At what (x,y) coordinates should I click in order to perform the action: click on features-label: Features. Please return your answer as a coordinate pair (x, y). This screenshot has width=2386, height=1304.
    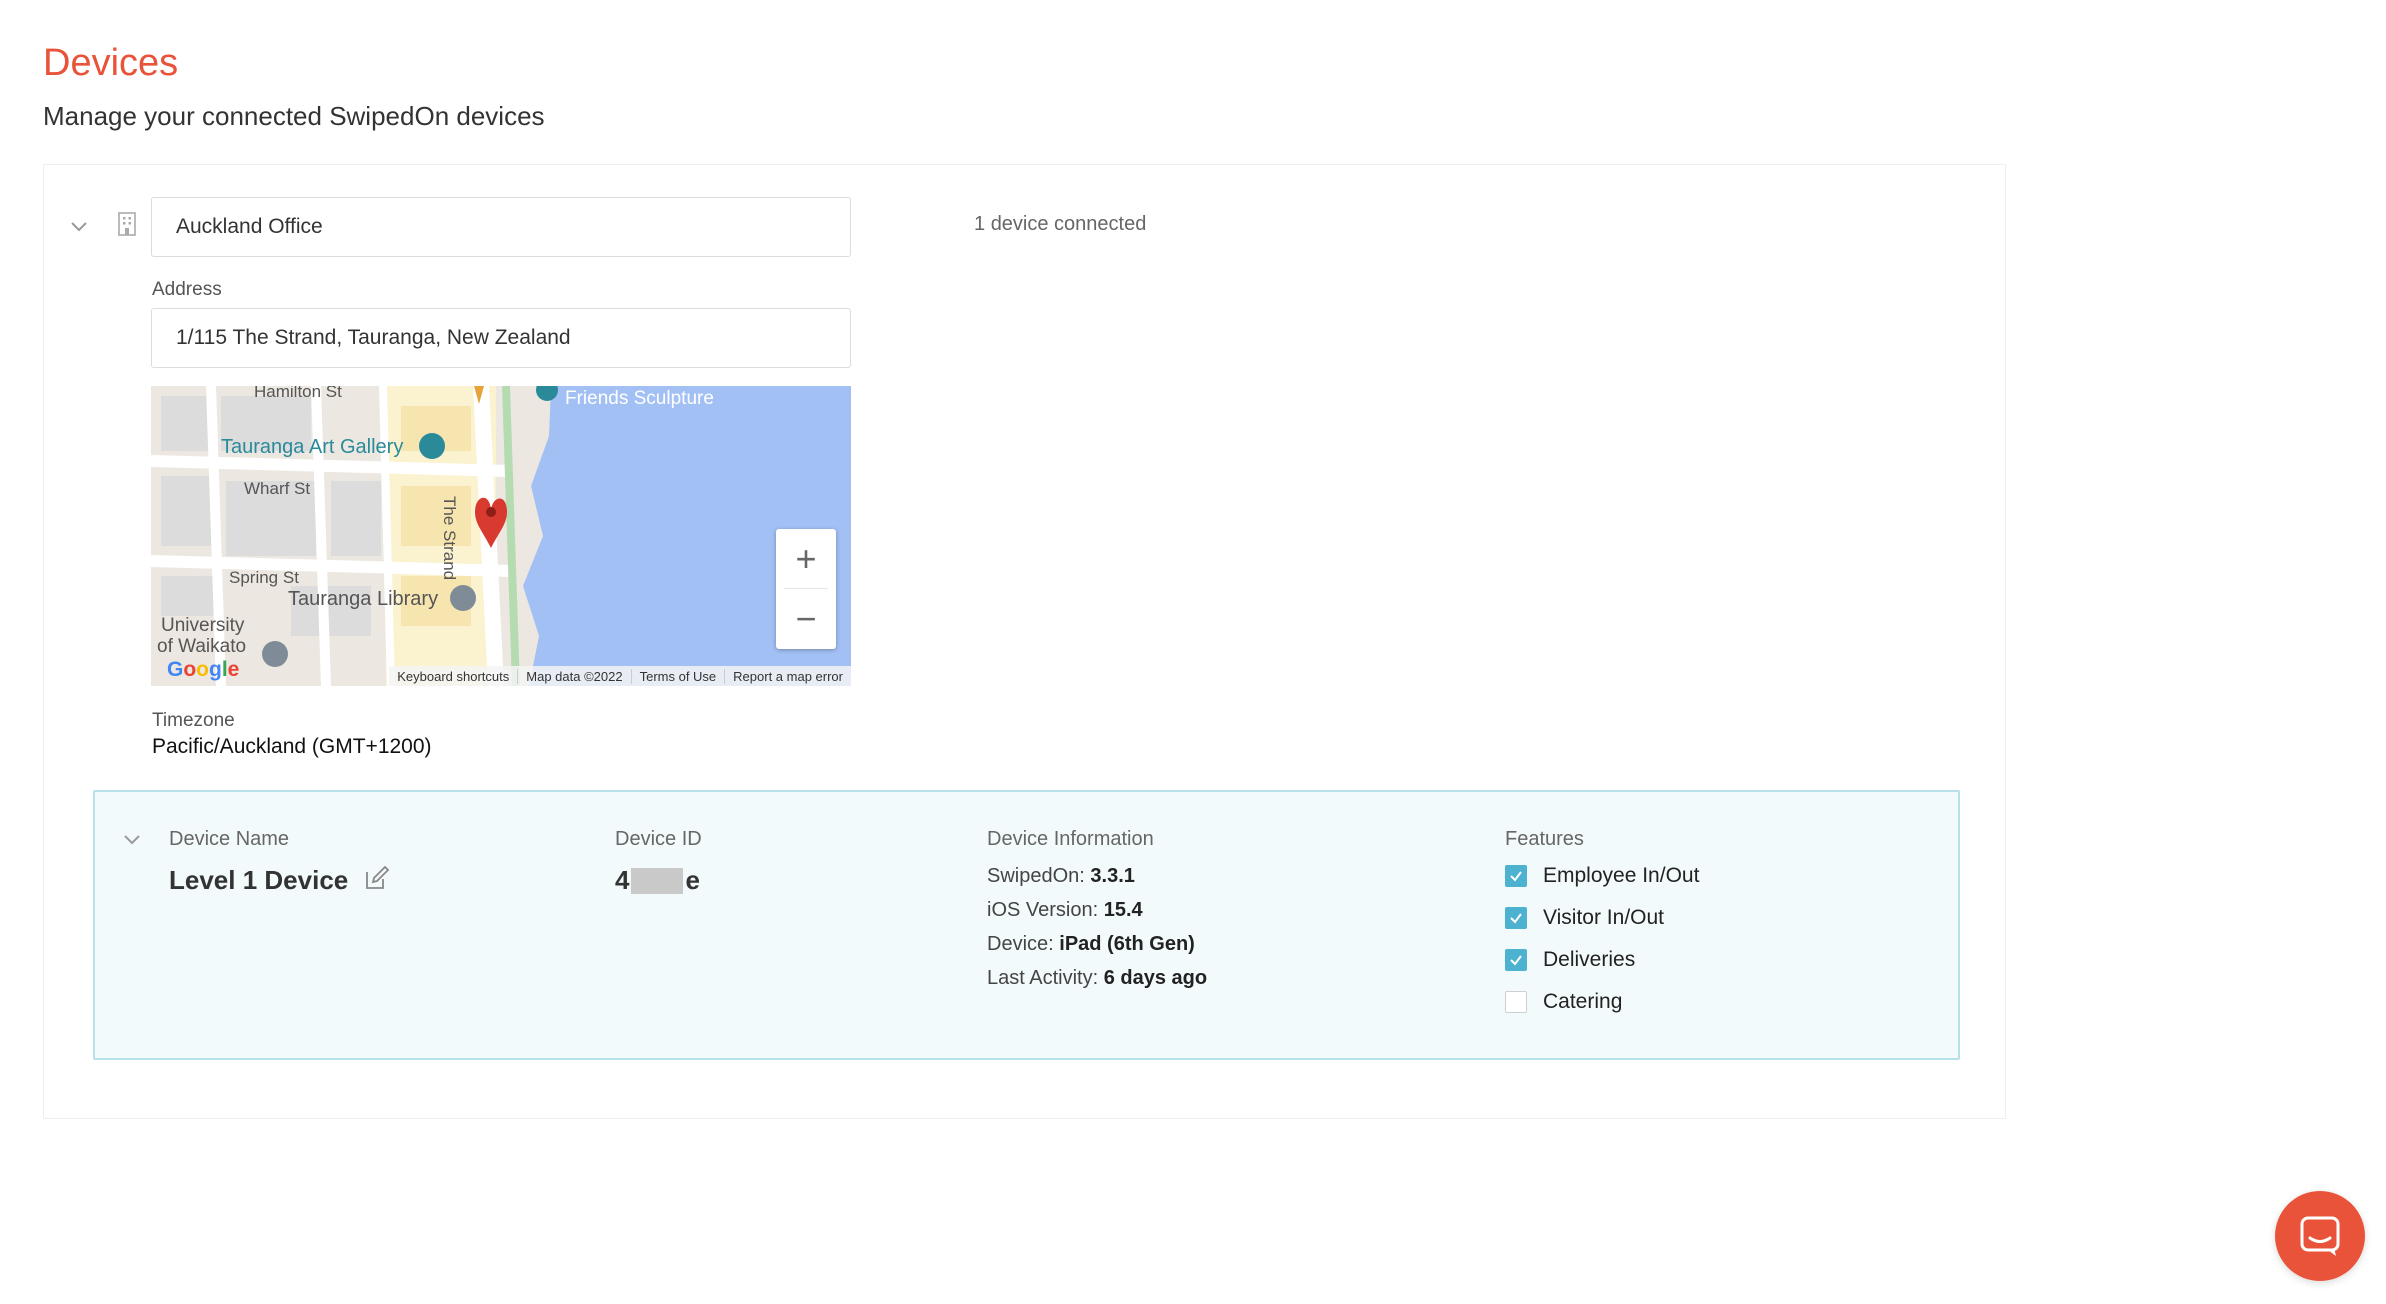
    Looking at the image, I should click on (1544, 839).